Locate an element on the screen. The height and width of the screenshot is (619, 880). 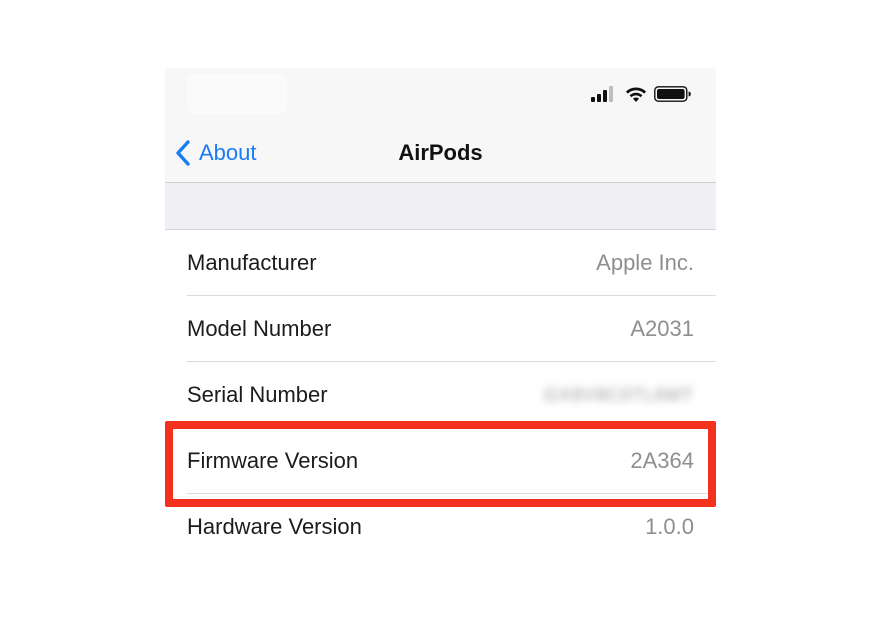
list-item-serial-number: Serial Number GX8V8C0TL6MT is located at coordinates (440, 395).